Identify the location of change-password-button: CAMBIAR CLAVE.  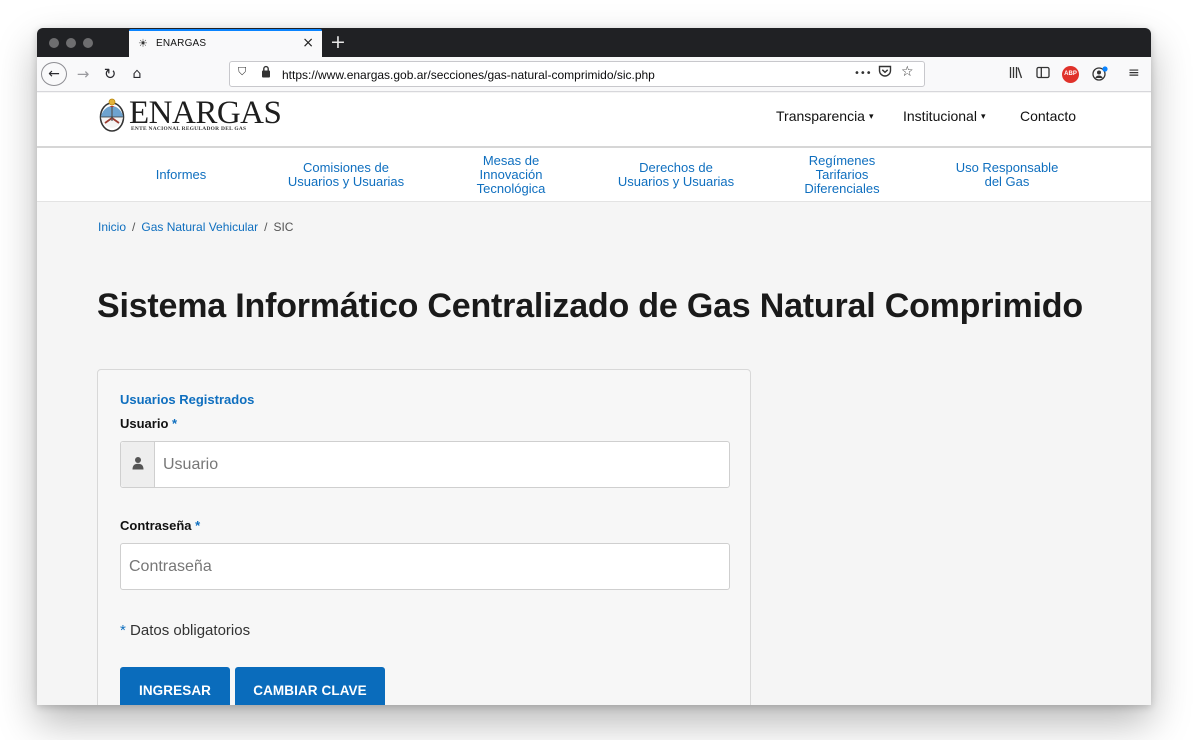
(310, 686).